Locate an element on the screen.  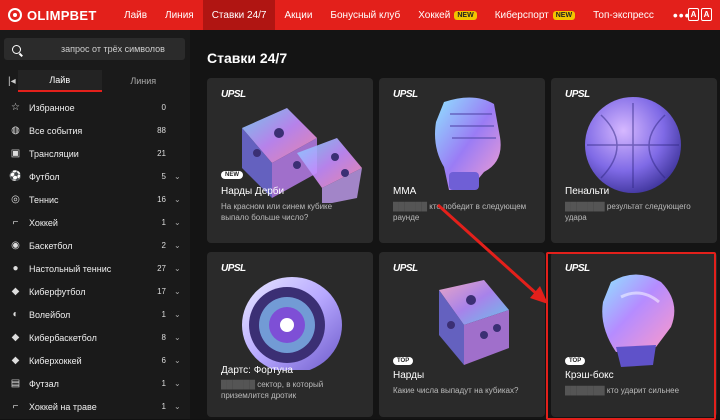
sidebar-item: ● Настольный теннис 27 ⌄ is located at coordinates (95, 268).